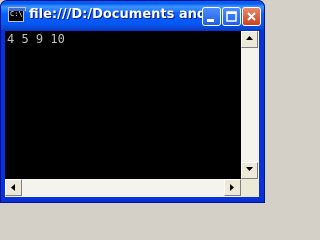  I want to click on vertical-scrollbar, so click(250, 105).